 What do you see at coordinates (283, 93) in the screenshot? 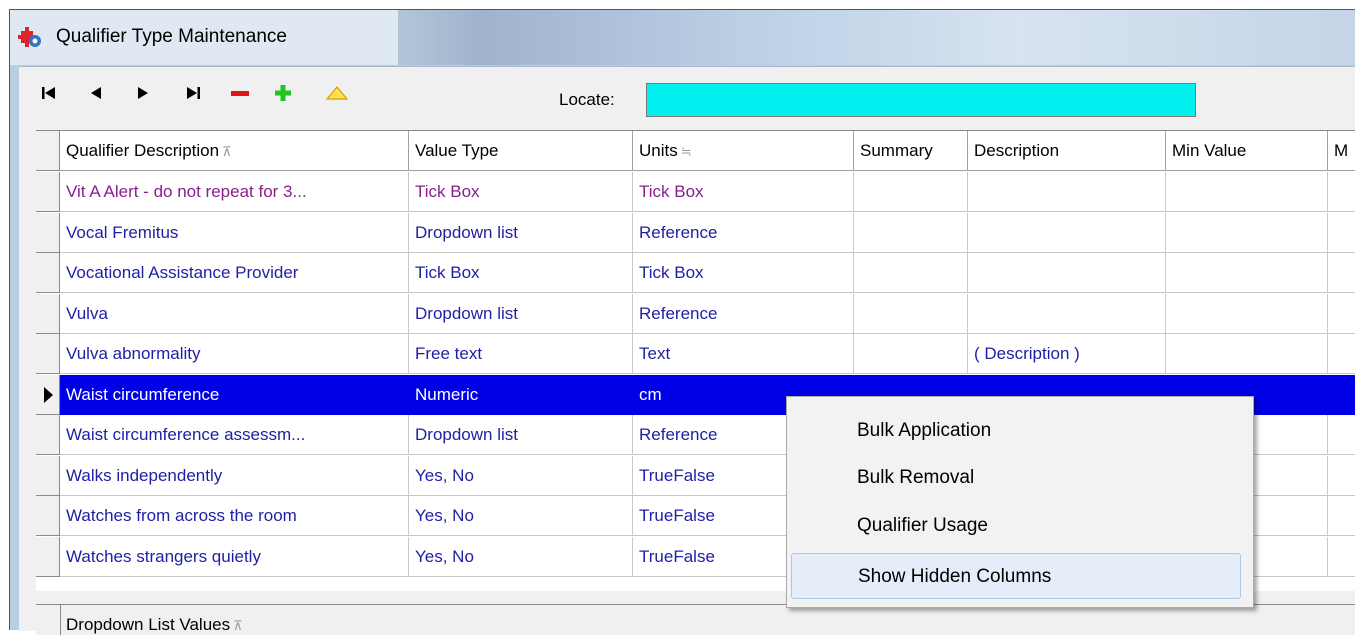
I see `add-record-icon` at bounding box center [283, 93].